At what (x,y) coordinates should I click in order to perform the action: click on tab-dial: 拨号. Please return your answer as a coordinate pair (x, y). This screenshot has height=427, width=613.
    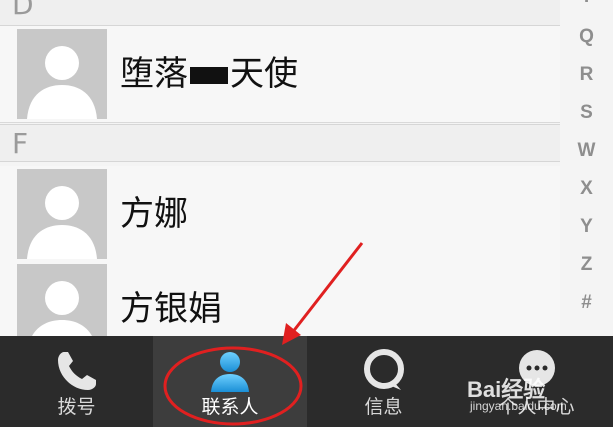
    Looking at the image, I should click on (76, 381).